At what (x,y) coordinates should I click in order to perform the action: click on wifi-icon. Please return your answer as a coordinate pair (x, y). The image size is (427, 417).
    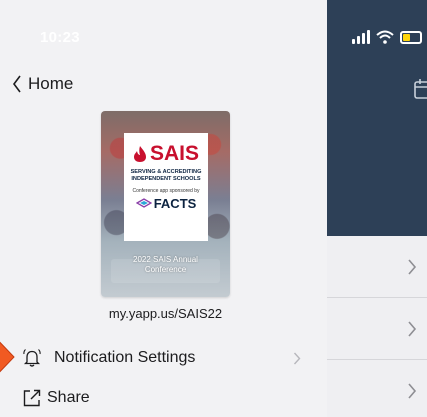
    Looking at the image, I should click on (385, 37).